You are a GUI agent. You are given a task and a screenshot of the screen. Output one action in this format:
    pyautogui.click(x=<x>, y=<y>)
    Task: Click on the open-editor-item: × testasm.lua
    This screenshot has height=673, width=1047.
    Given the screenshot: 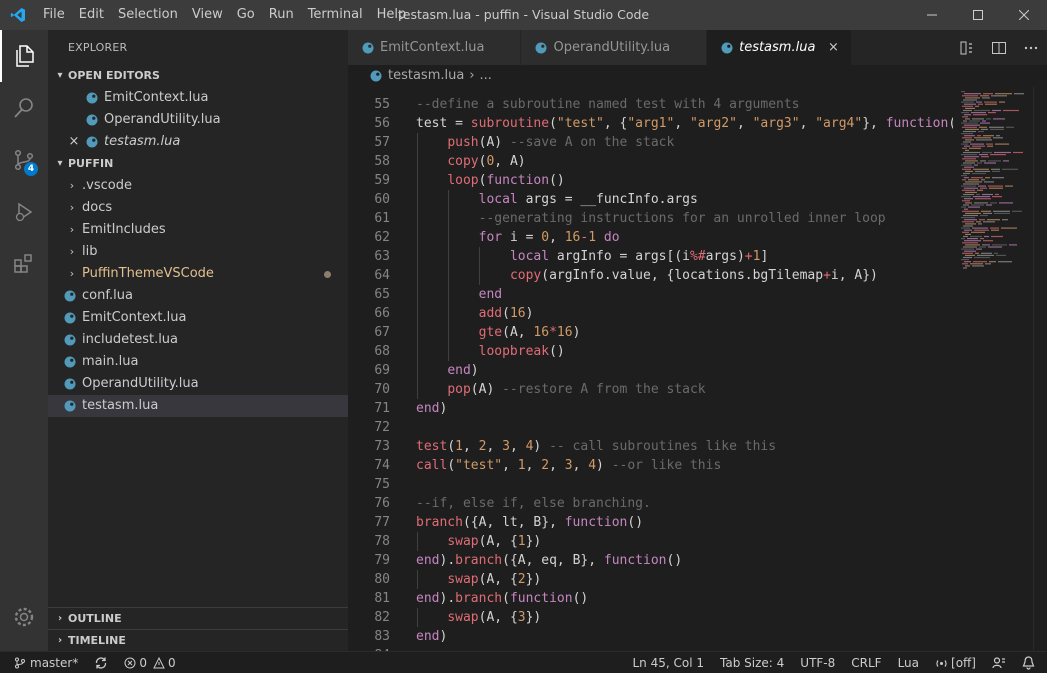 What is the action you would take?
    pyautogui.click(x=198, y=142)
    